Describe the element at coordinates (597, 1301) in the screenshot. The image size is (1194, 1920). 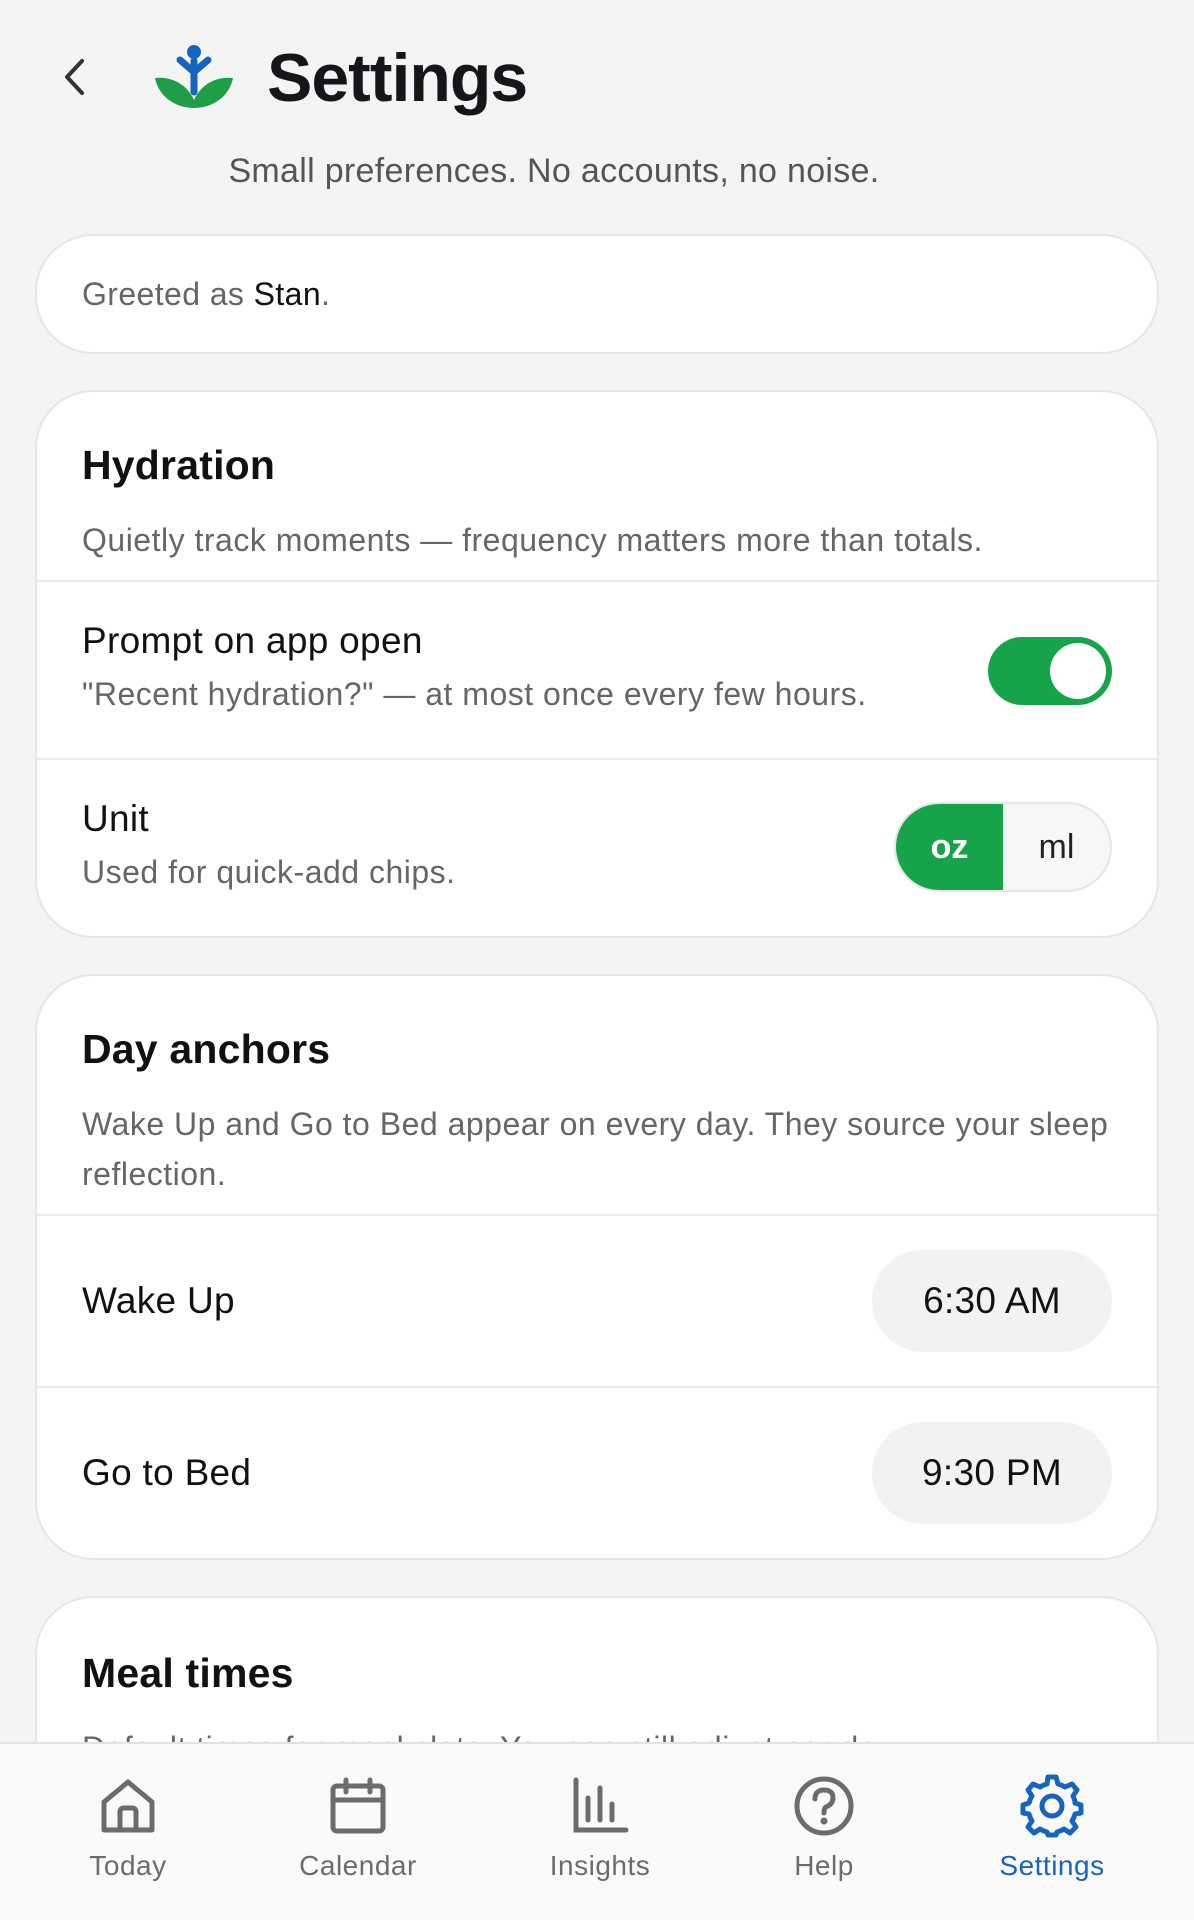
I see `wake-up-row: Wake Up 6:30 AM` at that location.